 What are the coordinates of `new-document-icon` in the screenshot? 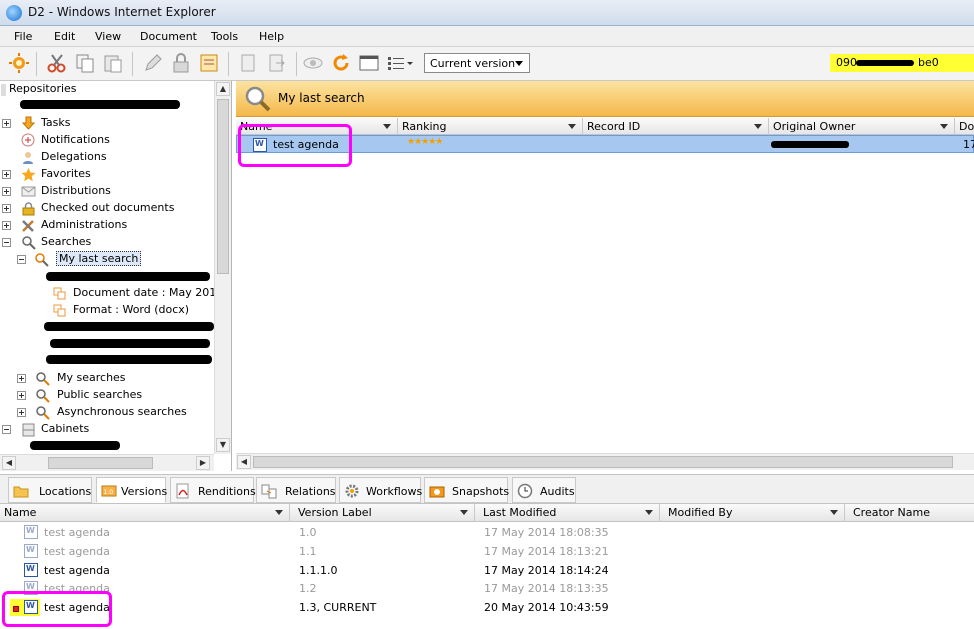 It's located at (19, 63).